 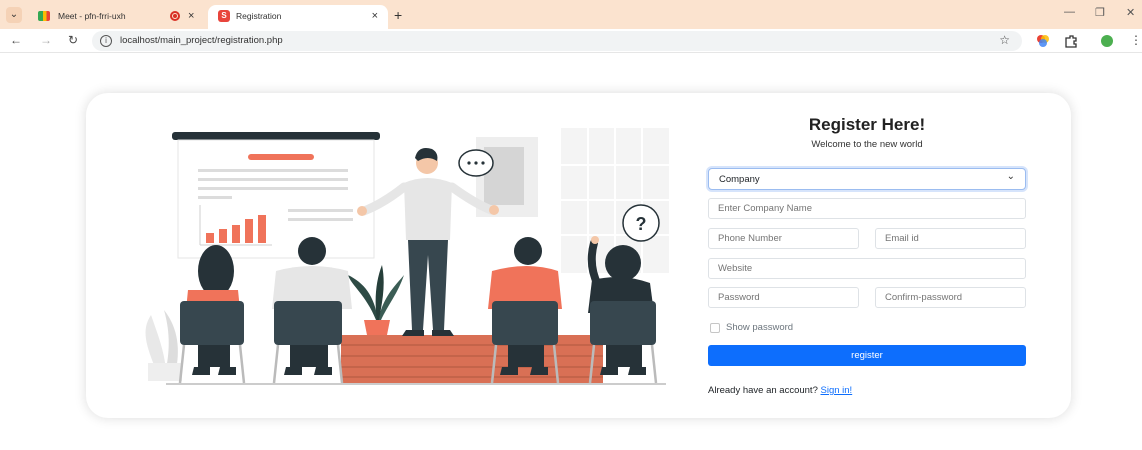 What do you see at coordinates (16, 40) in the screenshot?
I see `back-arrow-icon: ←` at bounding box center [16, 40].